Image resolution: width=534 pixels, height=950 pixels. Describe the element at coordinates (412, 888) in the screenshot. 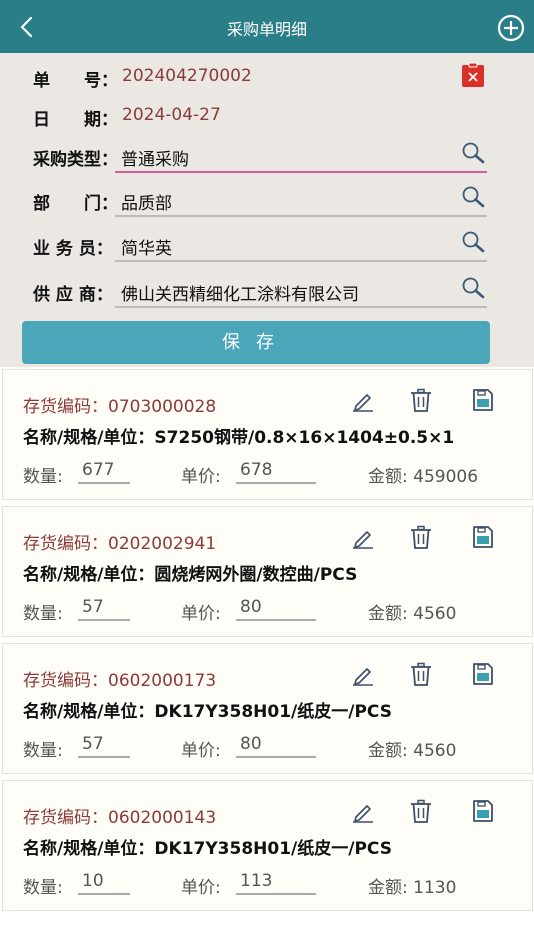

I see `amount-value: 金额: 1130` at that location.